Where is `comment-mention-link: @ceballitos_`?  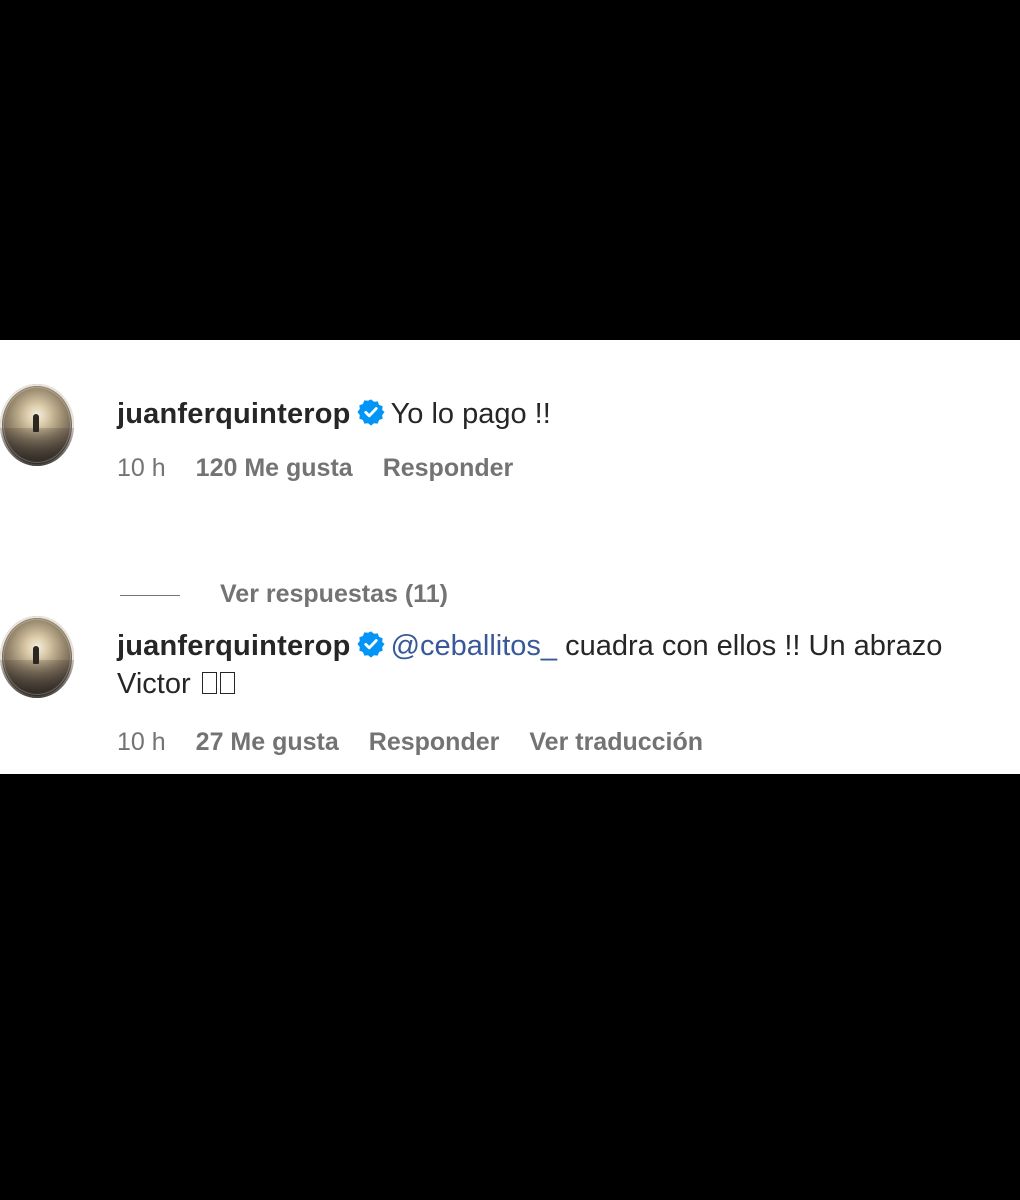 comment-mention-link: @ceballitos_ is located at coordinates (474, 646).